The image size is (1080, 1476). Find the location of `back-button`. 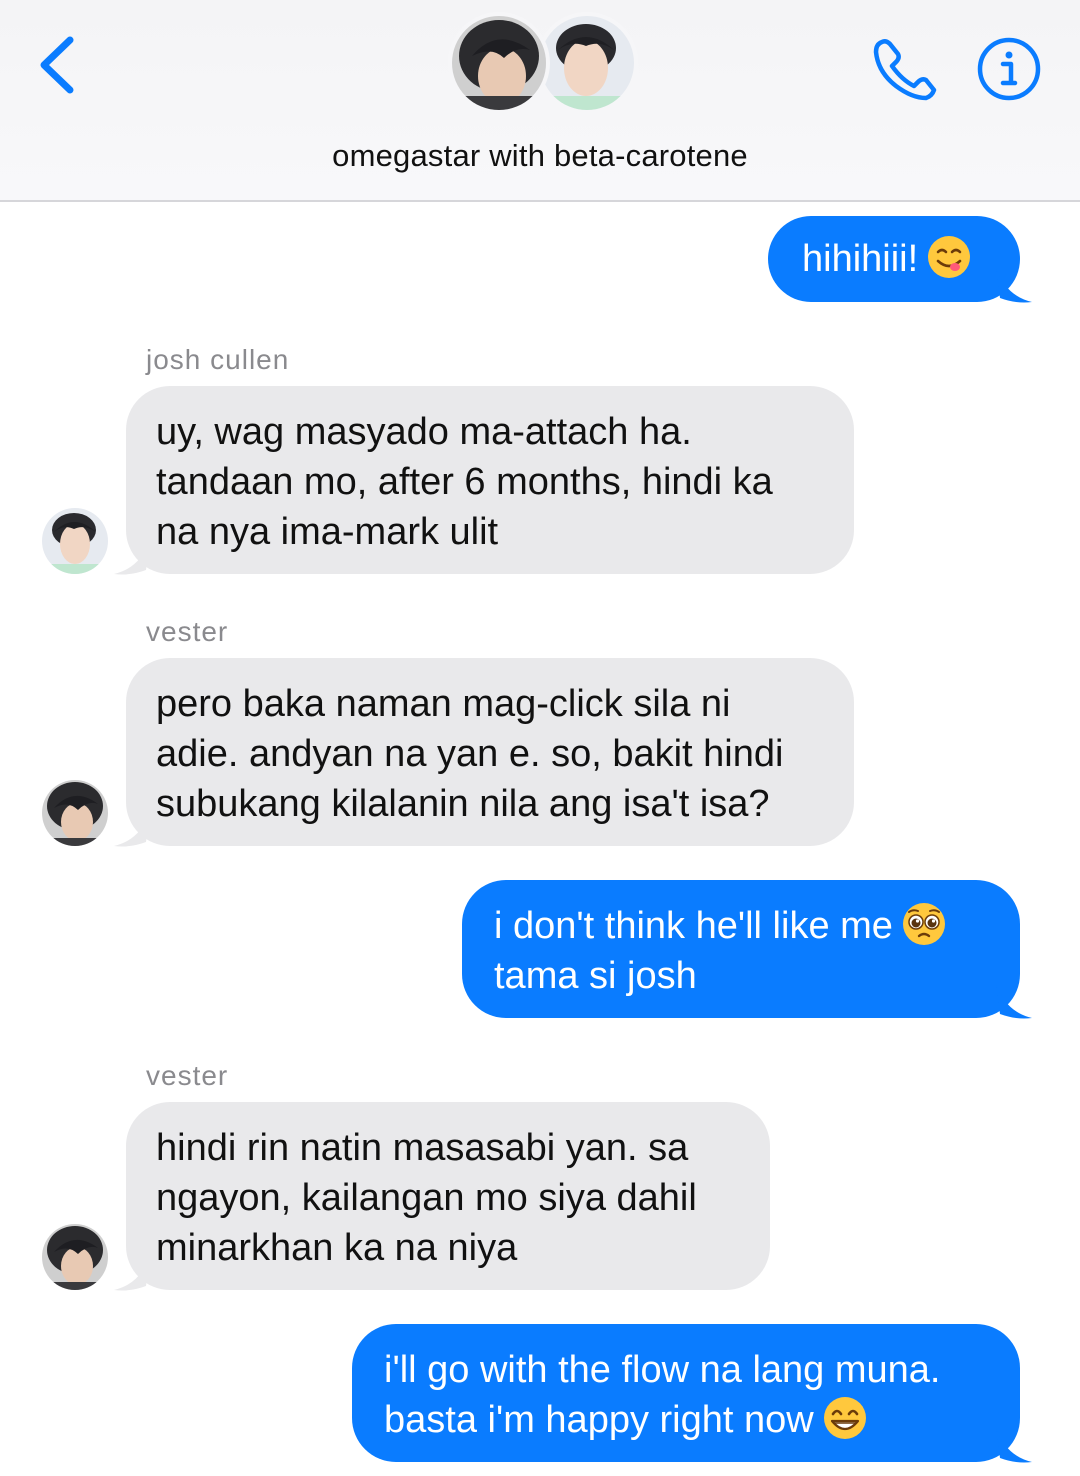

back-button is located at coordinates (60, 65).